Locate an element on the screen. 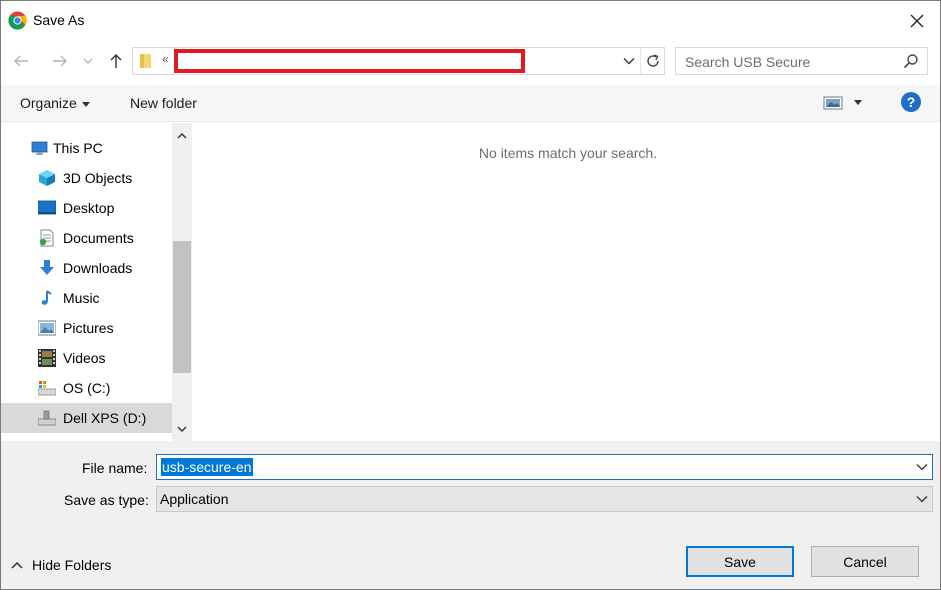  refresh-icon is located at coordinates (652, 60).